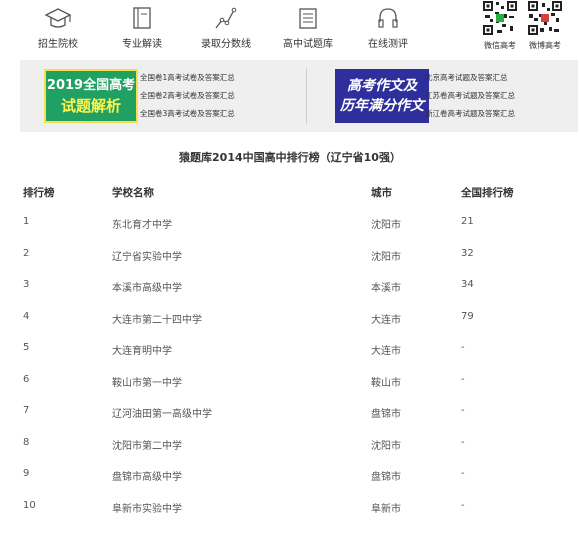 This screenshot has height=534, width=580. What do you see at coordinates (58, 18) in the screenshot?
I see `graduation-cap-icon` at bounding box center [58, 18].